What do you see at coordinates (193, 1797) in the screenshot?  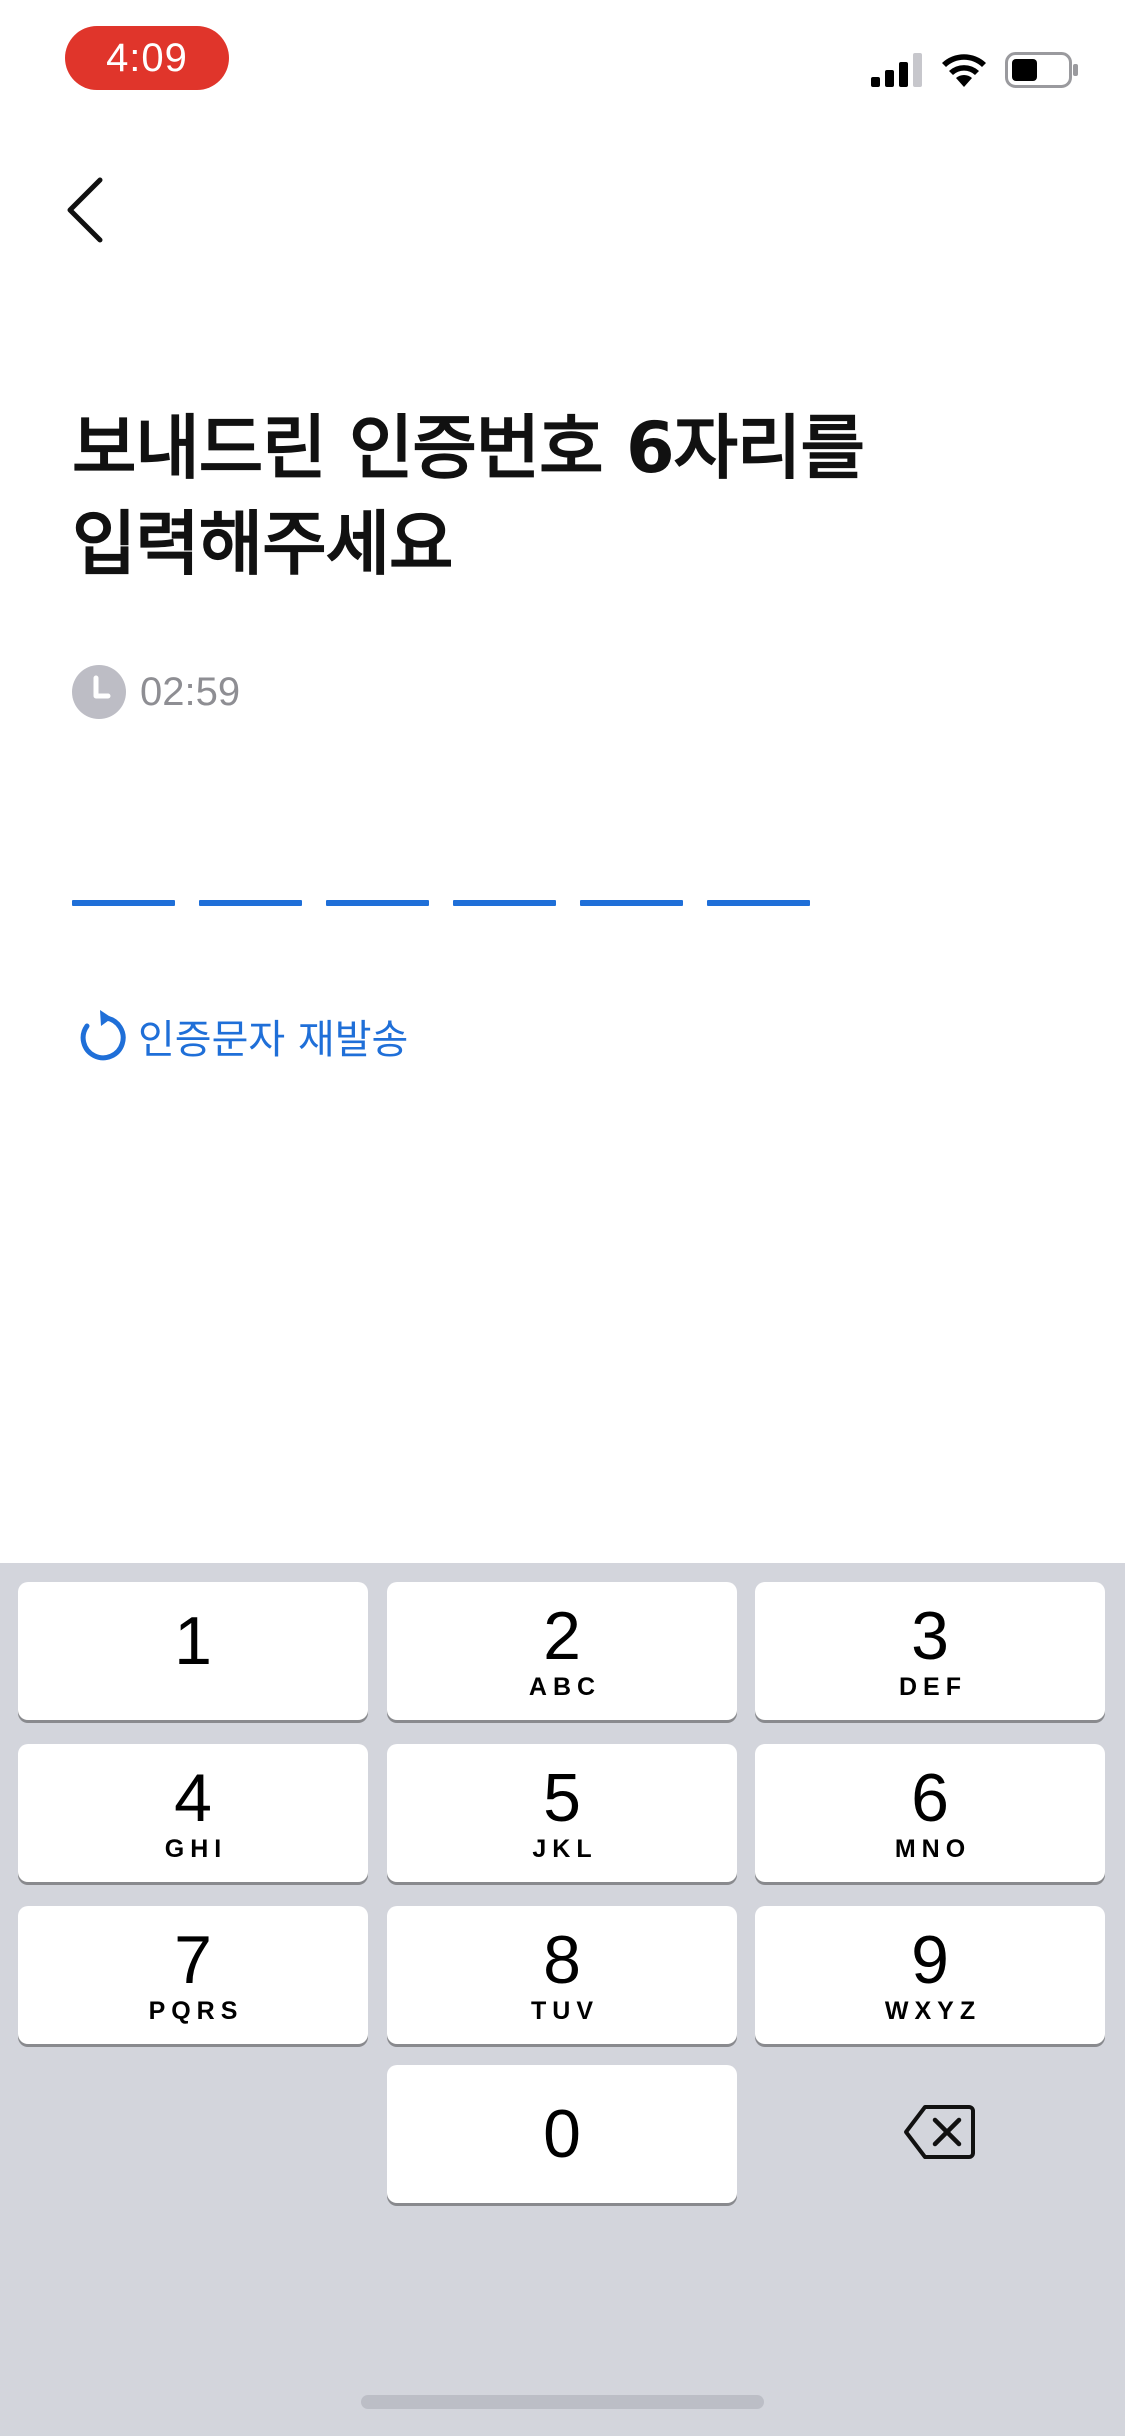 I see `key-digit: 4` at bounding box center [193, 1797].